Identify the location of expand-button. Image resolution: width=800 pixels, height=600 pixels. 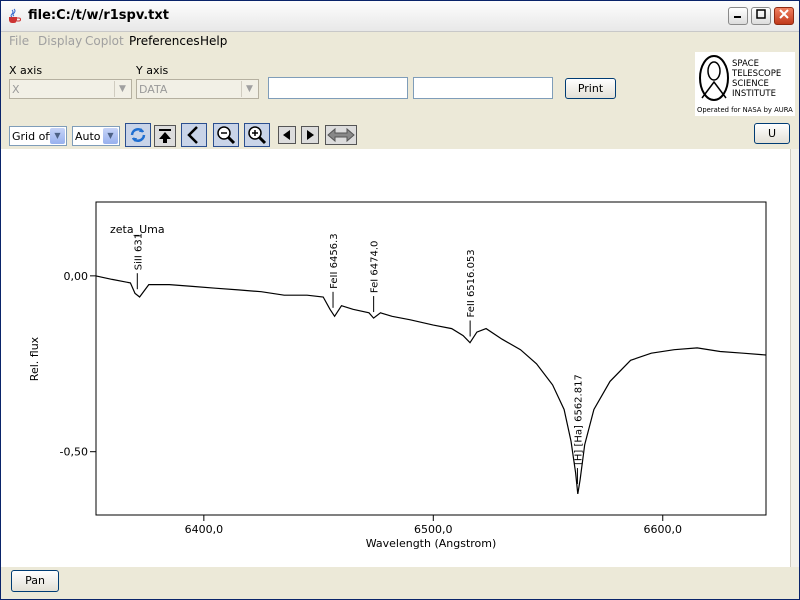
(341, 135).